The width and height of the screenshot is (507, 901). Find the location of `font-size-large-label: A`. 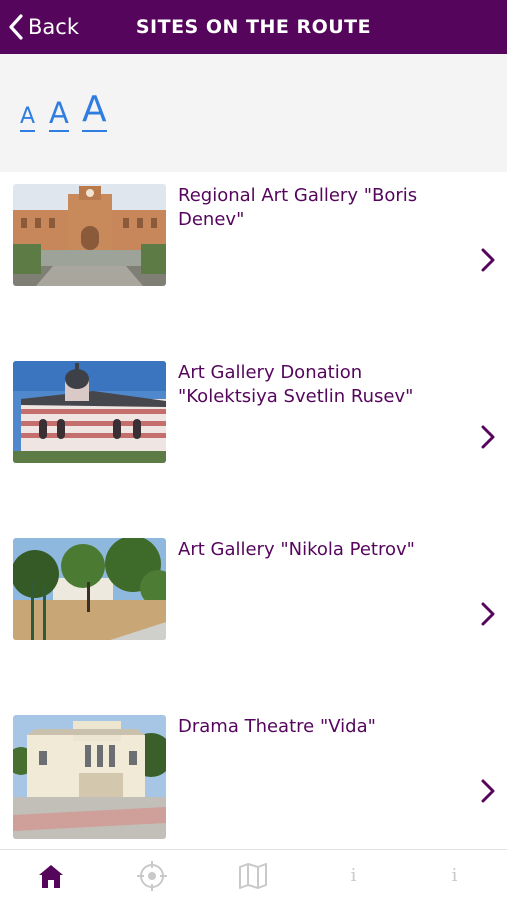

font-size-large-label: A is located at coordinates (94, 109).